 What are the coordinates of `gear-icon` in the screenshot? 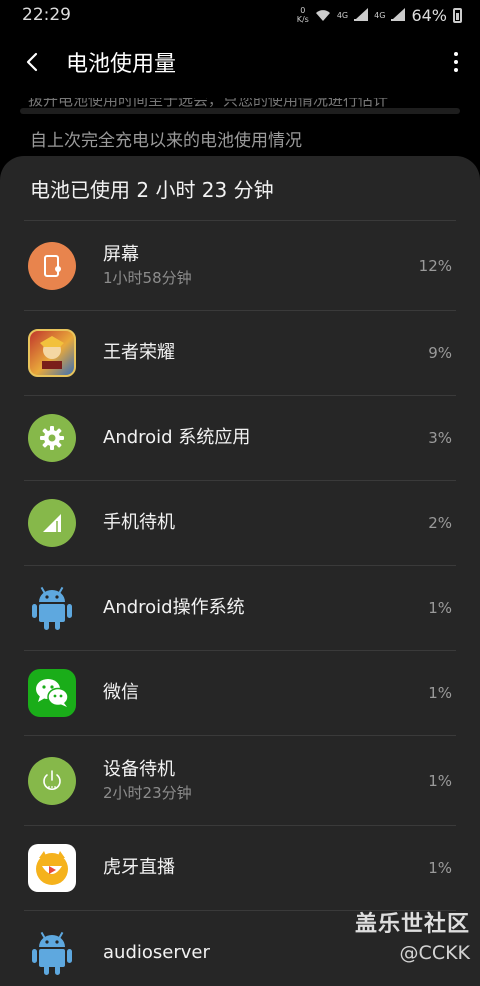 It's located at (52, 438).